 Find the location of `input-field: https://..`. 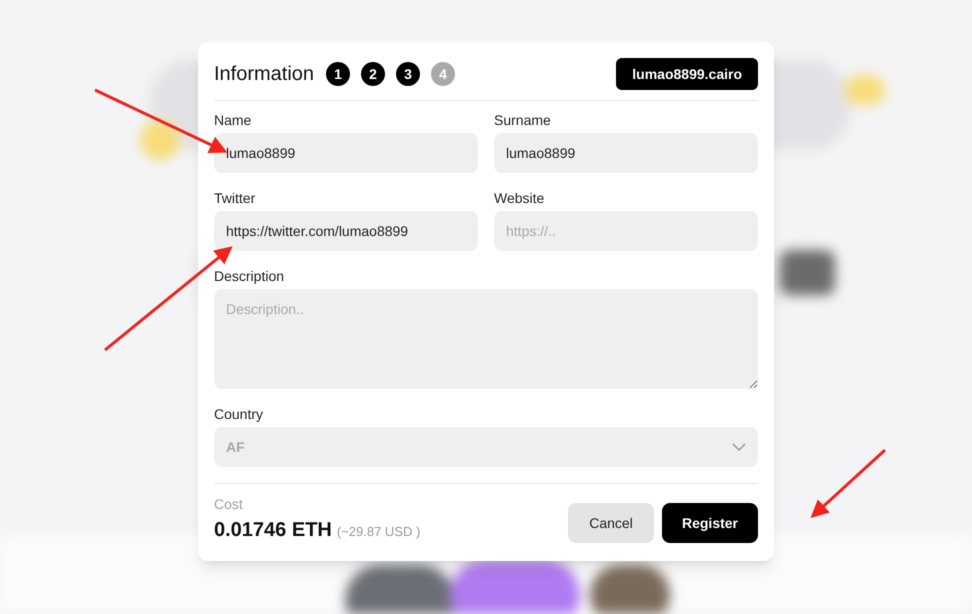

input-field: https://.. is located at coordinates (626, 231).